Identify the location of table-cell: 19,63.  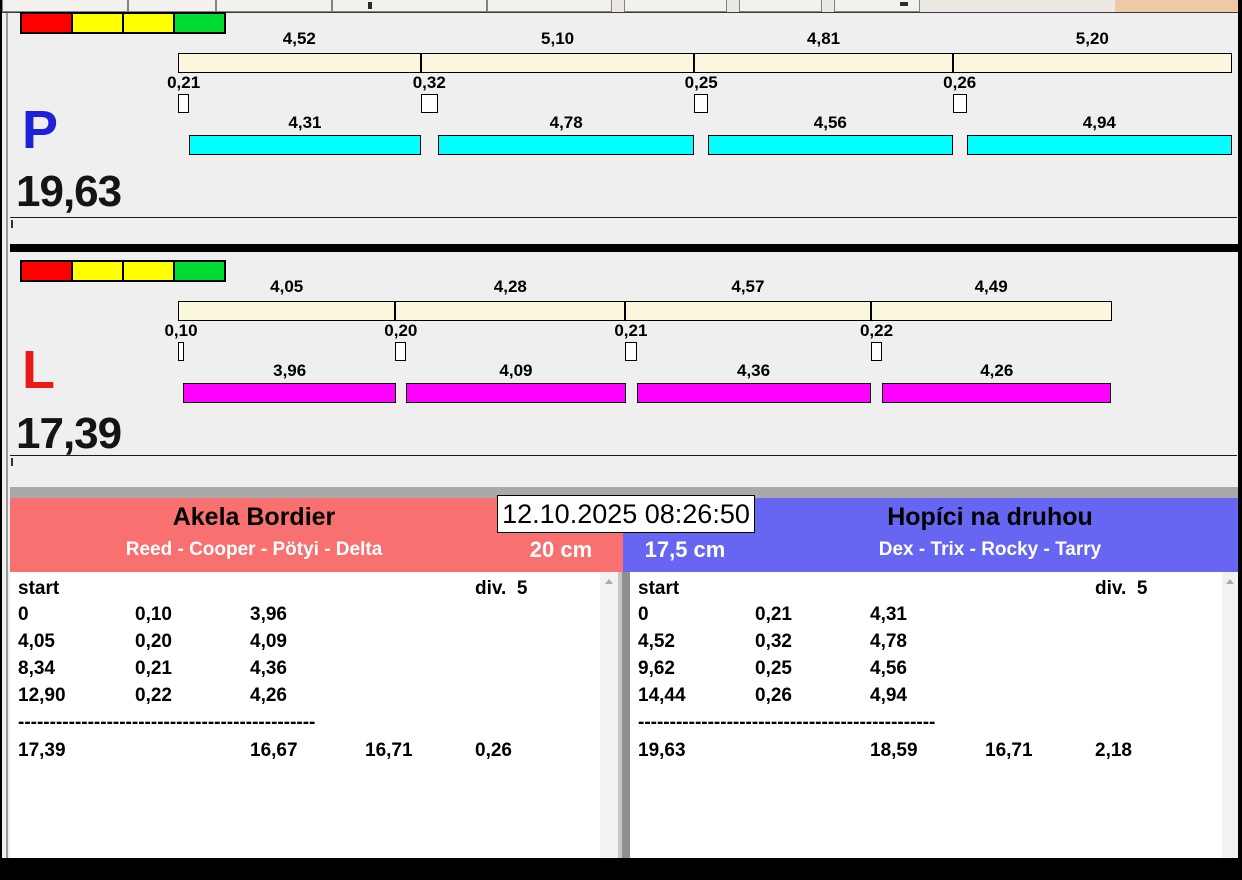
(662, 750).